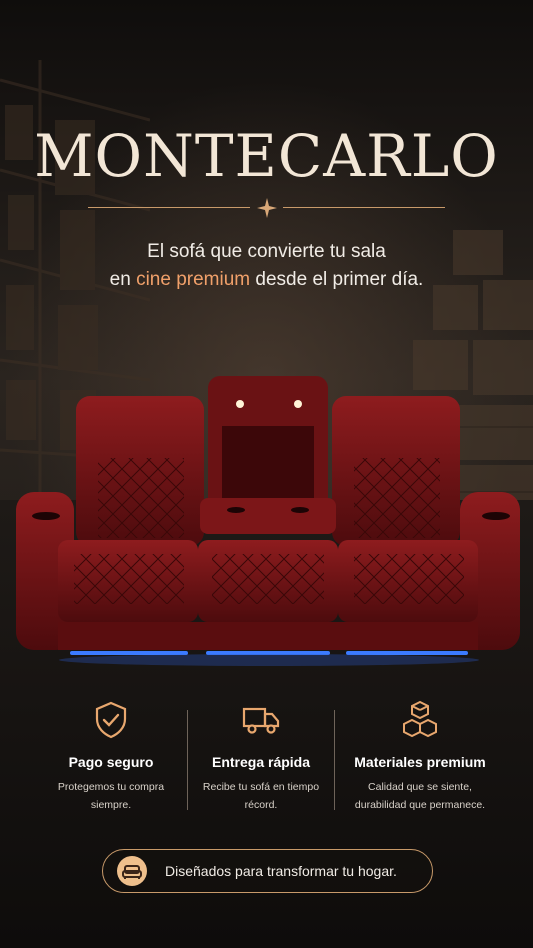 The width and height of the screenshot is (533, 948). I want to click on feature-title: Materiales premium, so click(420, 762).